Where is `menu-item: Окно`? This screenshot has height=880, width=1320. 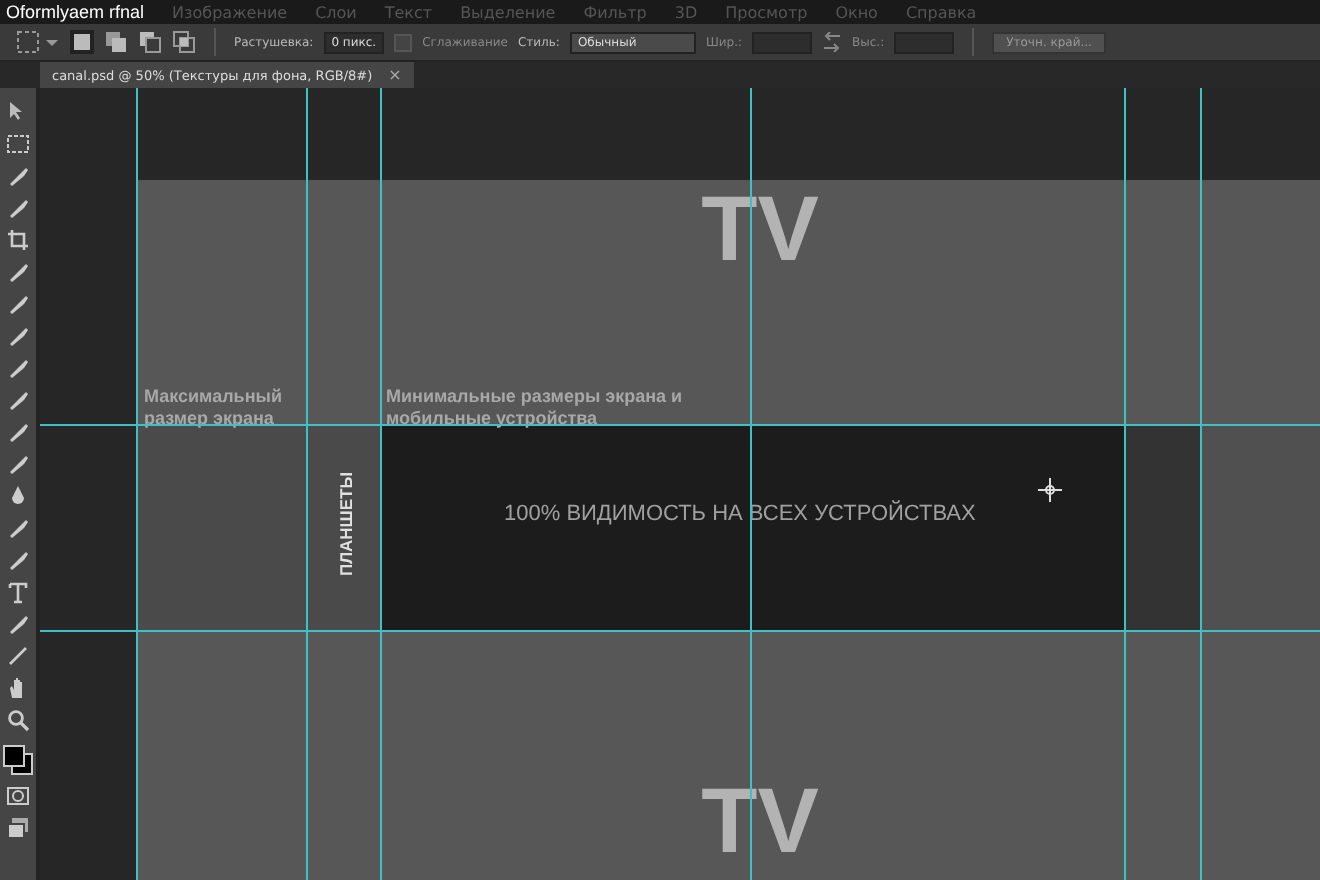 menu-item: Окно is located at coordinates (856, 12).